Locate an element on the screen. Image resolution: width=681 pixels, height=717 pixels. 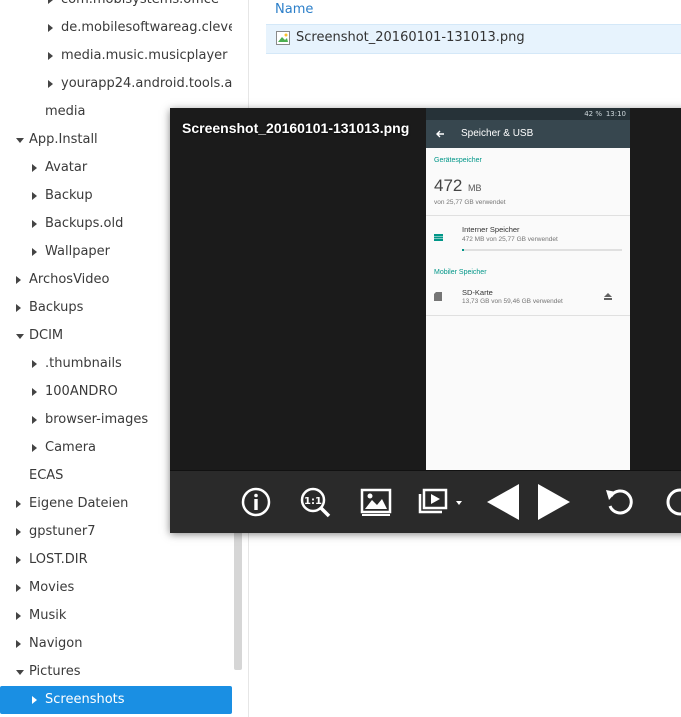
rotate-icon is located at coordinates (619, 502).